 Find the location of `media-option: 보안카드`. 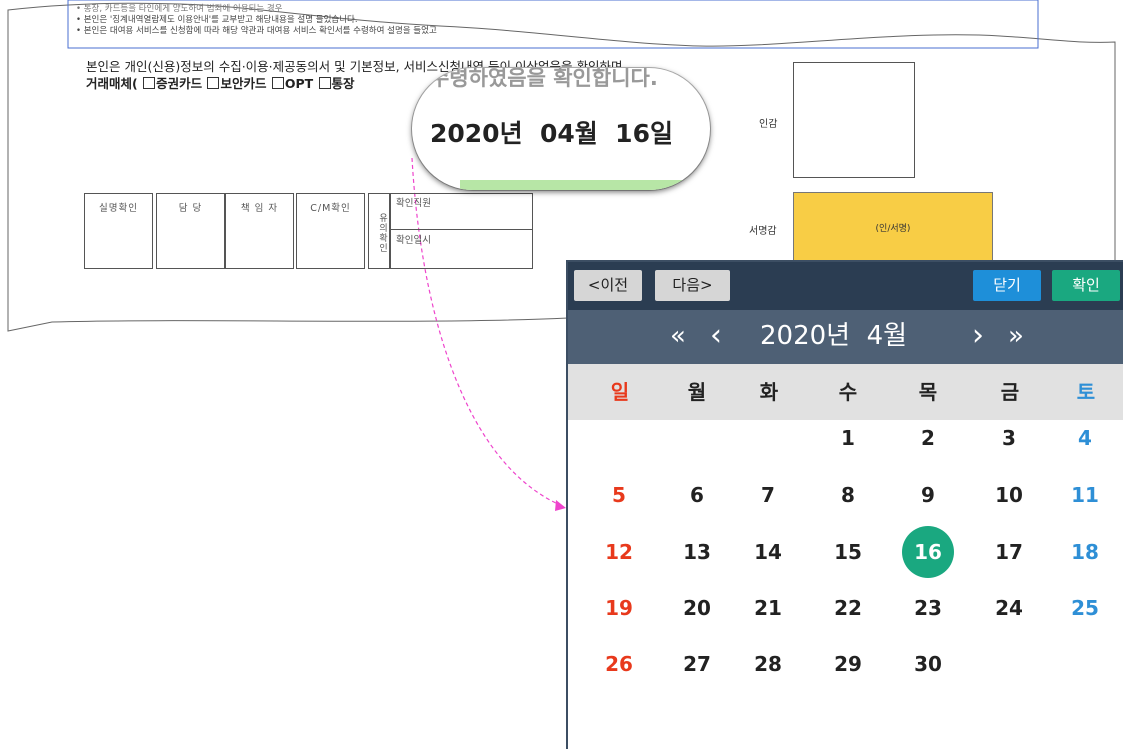

media-option: 보안카드 is located at coordinates (243, 83).